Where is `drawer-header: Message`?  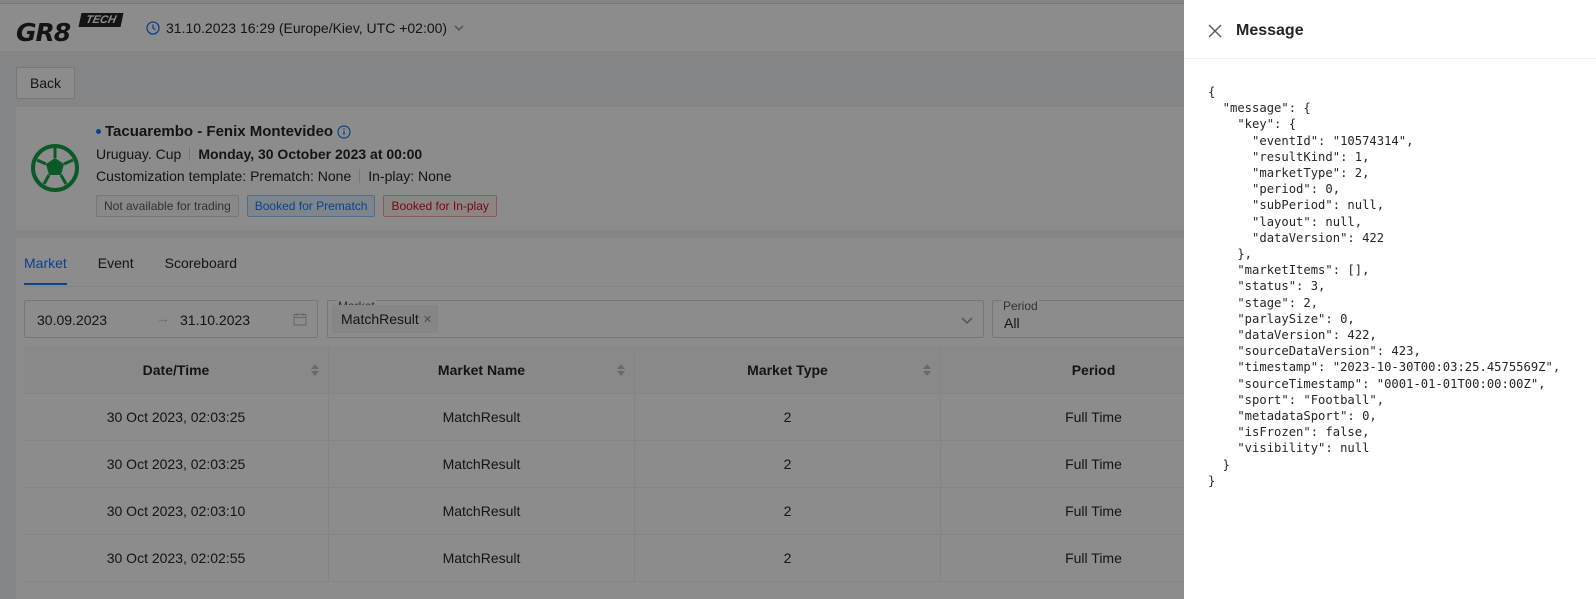 drawer-header: Message is located at coordinates (1390, 29).